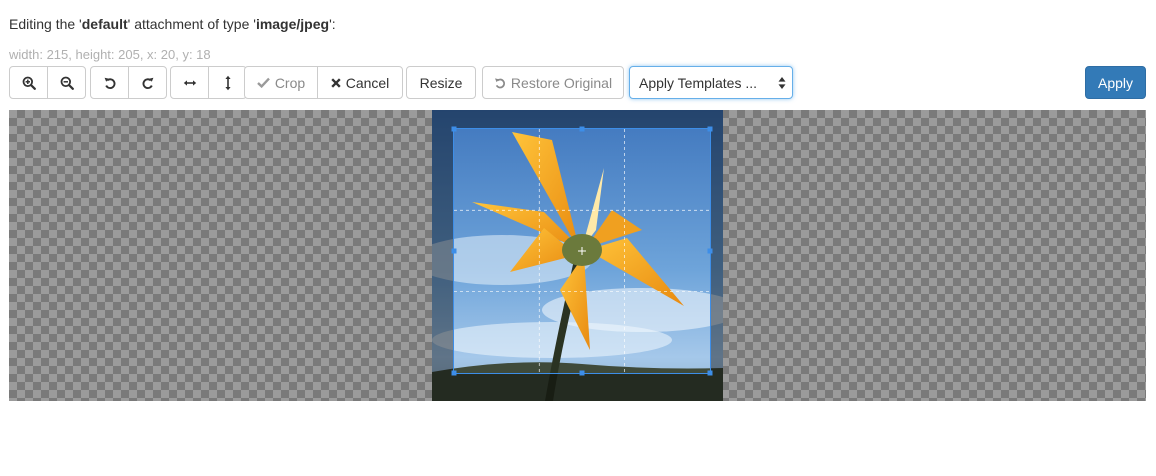 This screenshot has width=1156, height=476. What do you see at coordinates (782, 84) in the screenshot?
I see `select-arrows-icon` at bounding box center [782, 84].